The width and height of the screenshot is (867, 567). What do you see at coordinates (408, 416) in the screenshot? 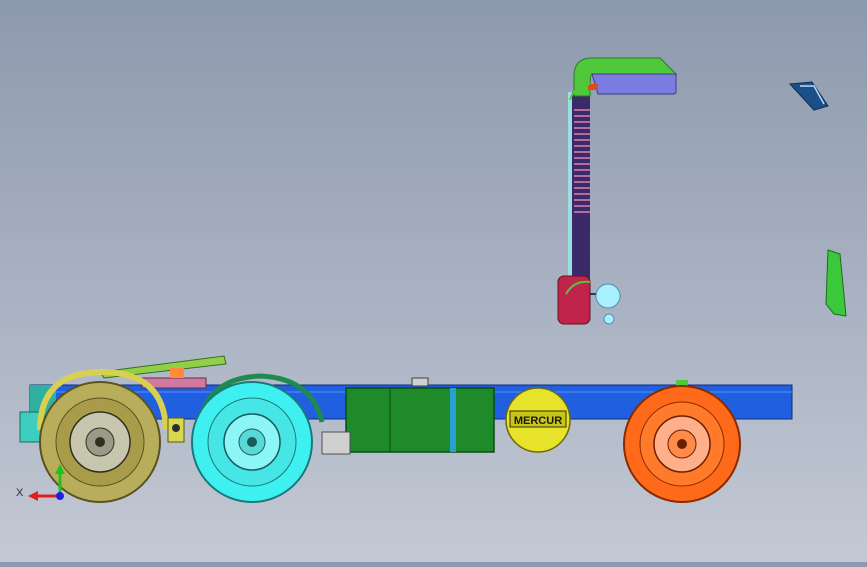
I see `fuel-tank` at bounding box center [408, 416].